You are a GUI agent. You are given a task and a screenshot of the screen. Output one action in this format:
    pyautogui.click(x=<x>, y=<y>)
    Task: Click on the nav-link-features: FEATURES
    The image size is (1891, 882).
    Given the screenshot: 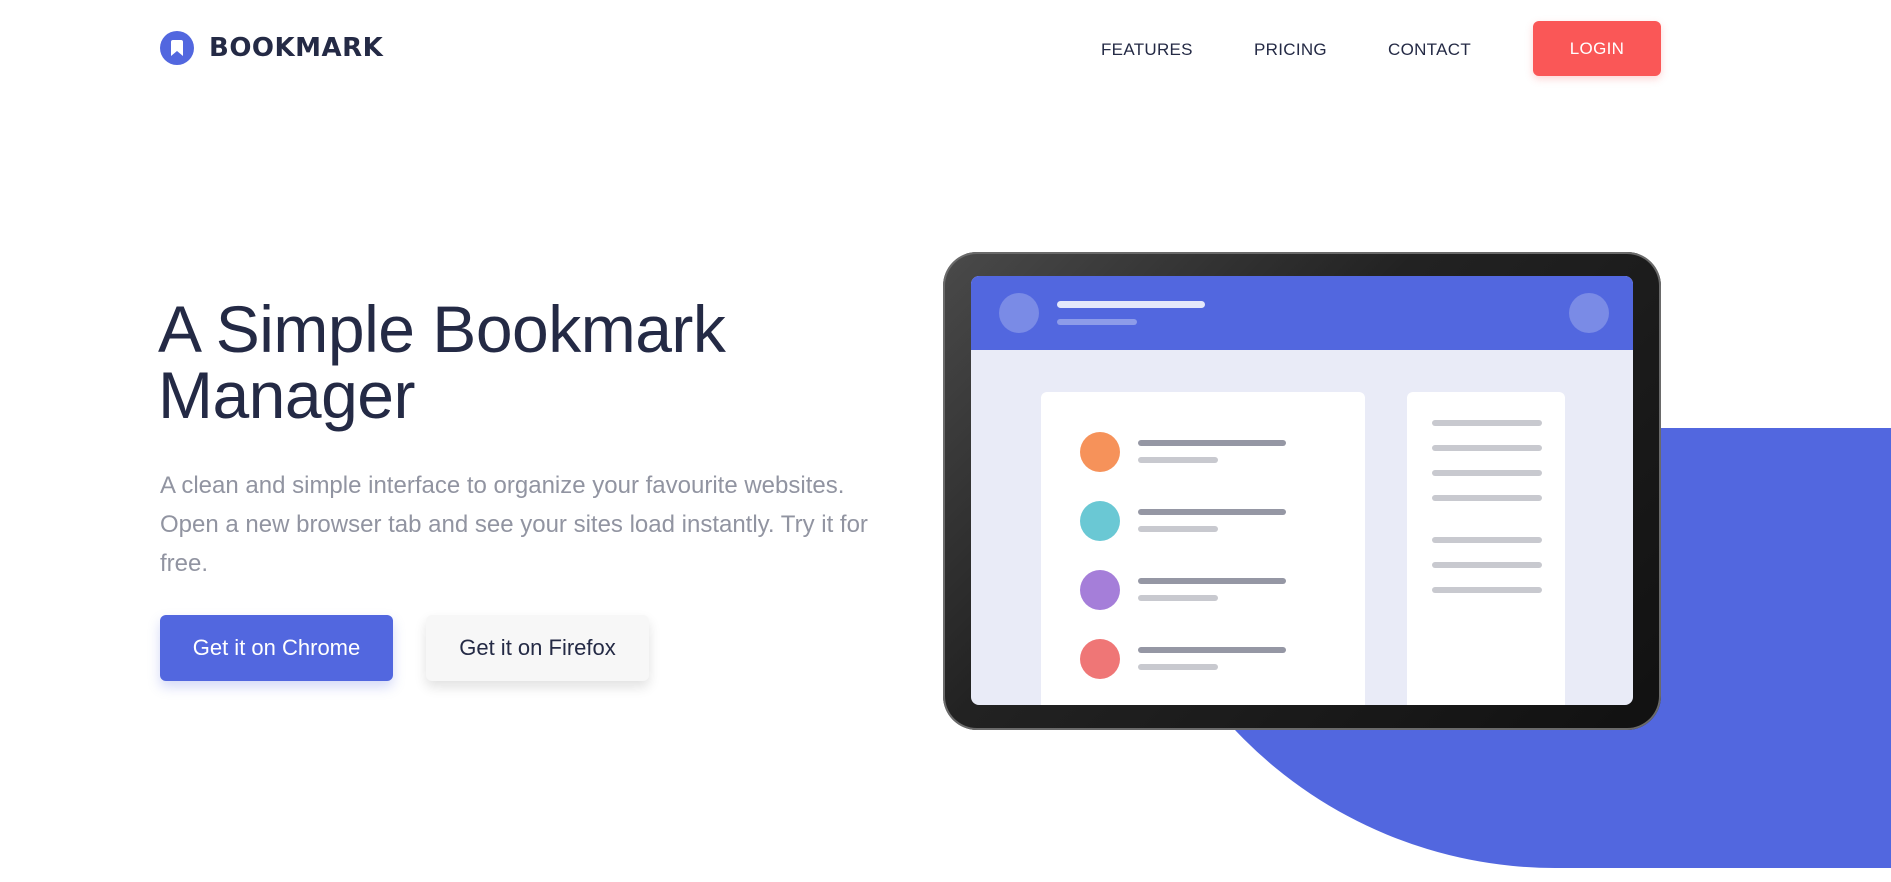 What is the action you would take?
    pyautogui.click(x=1147, y=50)
    